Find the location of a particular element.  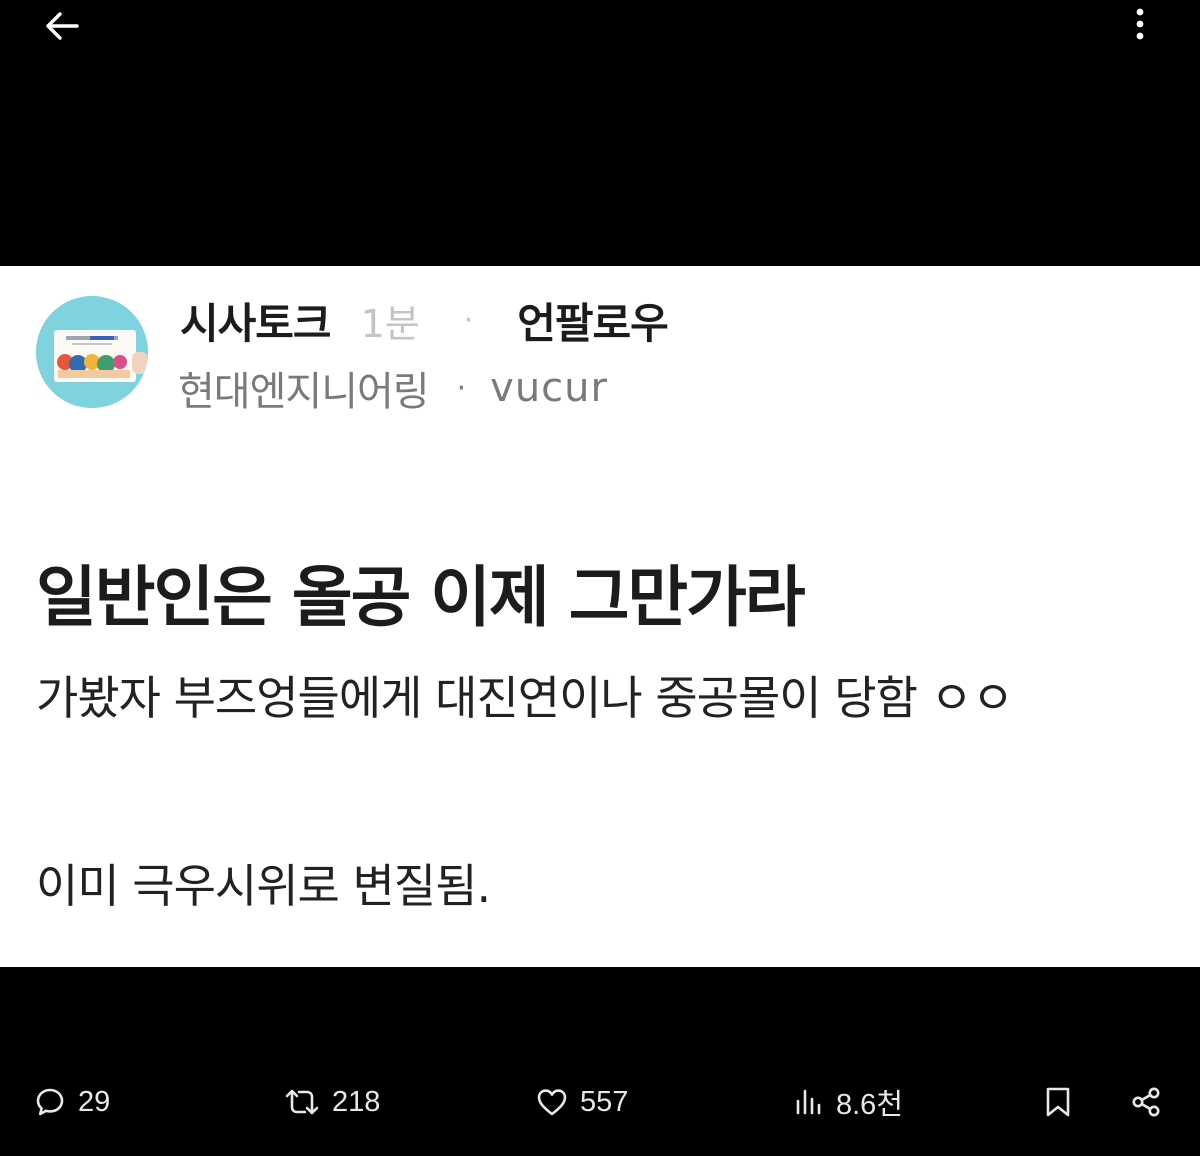

board-avatar is located at coordinates (92, 352).